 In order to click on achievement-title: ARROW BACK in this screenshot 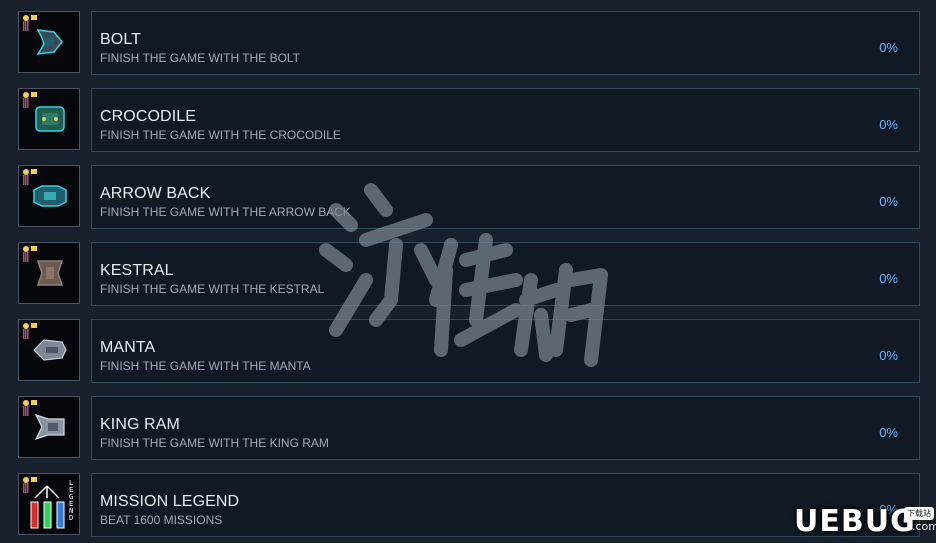, I will do `click(155, 193)`.